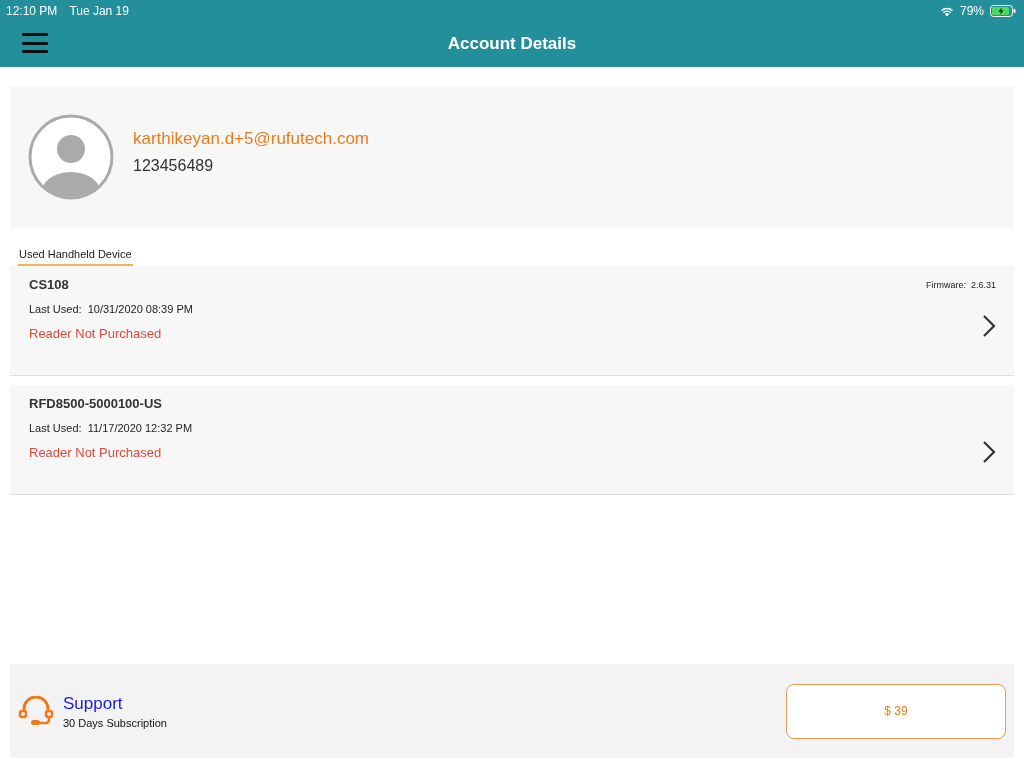  What do you see at coordinates (96, 403) in the screenshot?
I see `device-name: RFD8500-5000100-US` at bounding box center [96, 403].